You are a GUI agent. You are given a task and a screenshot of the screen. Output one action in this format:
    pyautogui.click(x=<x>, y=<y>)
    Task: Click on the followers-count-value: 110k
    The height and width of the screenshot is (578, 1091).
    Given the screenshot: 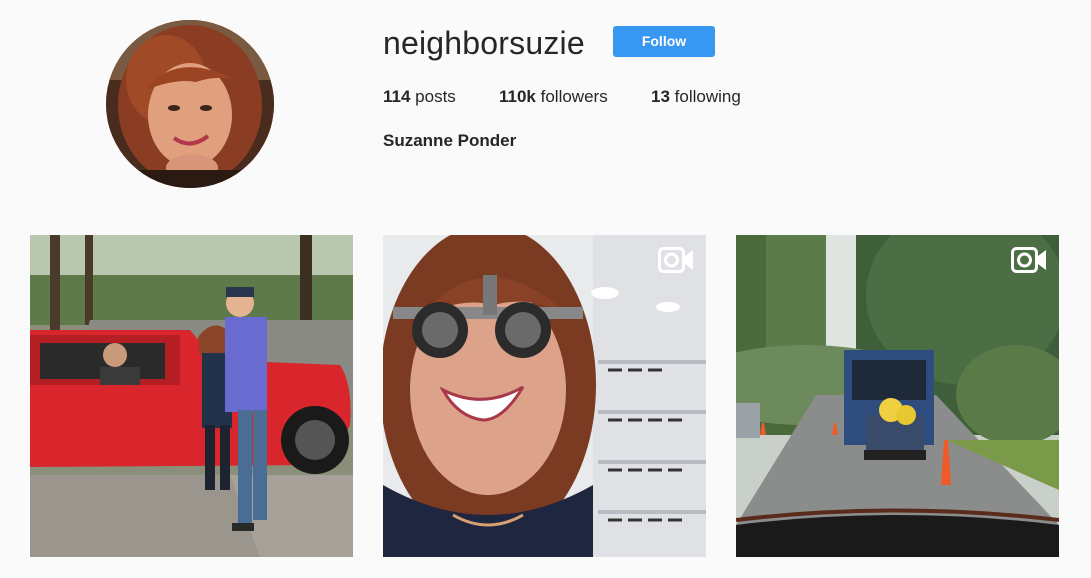 What is the action you would take?
    pyautogui.click(x=517, y=96)
    